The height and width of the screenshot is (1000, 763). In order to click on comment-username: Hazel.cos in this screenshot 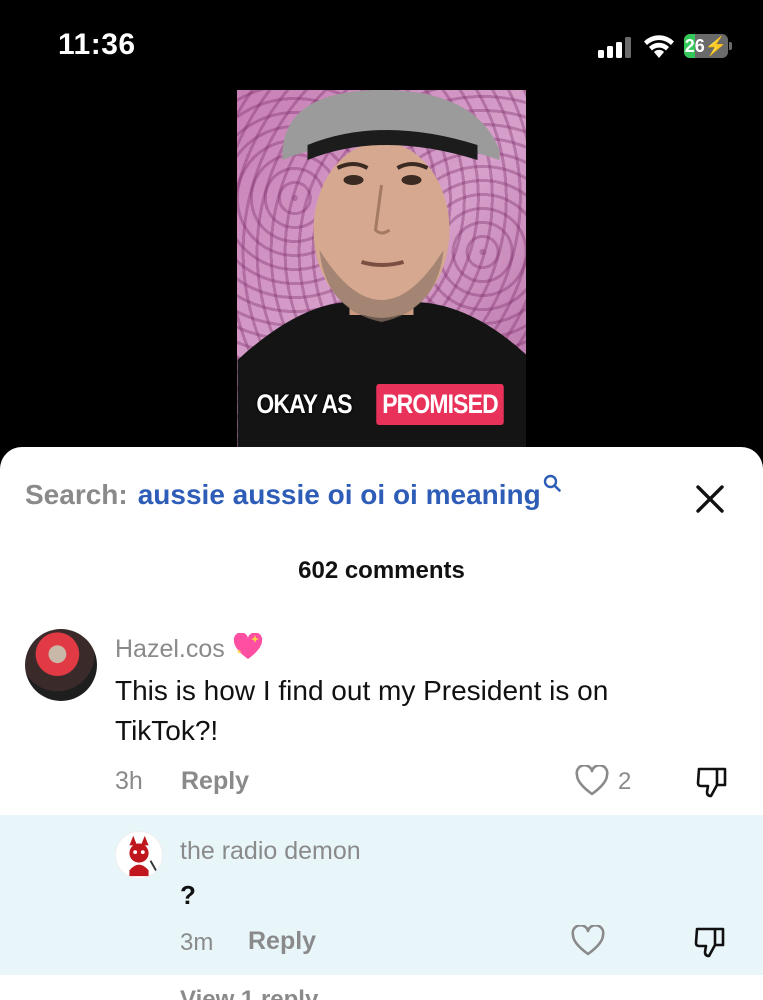, I will do `click(189, 648)`.